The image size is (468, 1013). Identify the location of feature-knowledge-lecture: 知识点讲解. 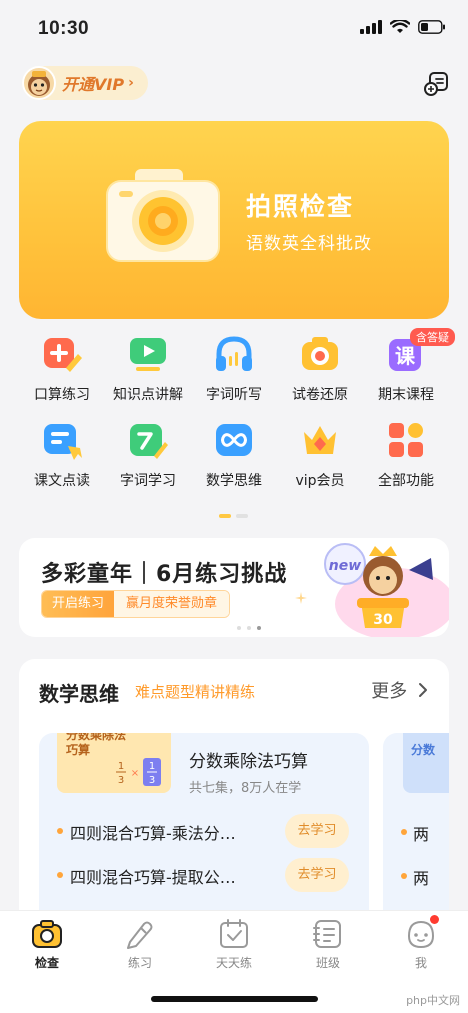
(148, 369).